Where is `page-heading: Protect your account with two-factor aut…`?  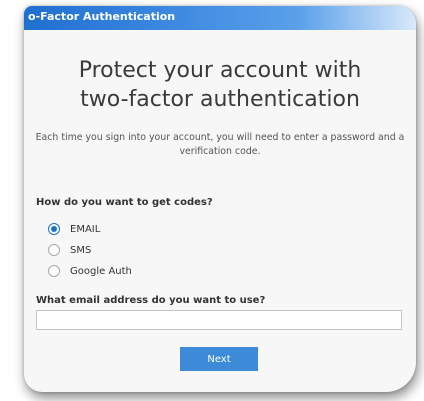 page-heading: Protect your account with two-factor aut… is located at coordinates (220, 85).